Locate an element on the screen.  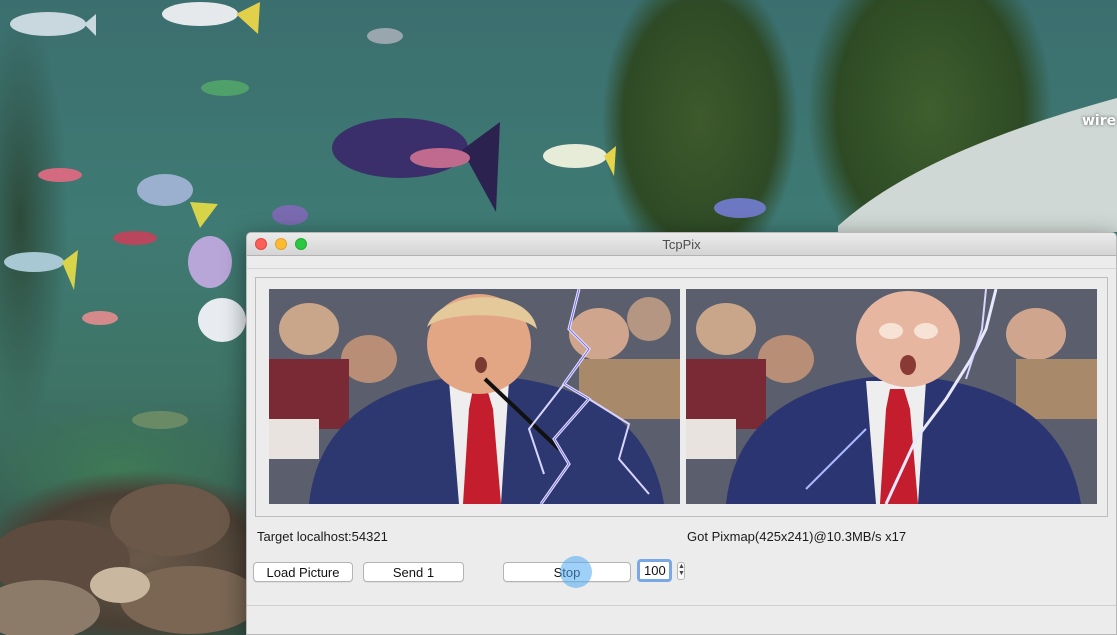
toolbar-strip is located at coordinates (681, 262).